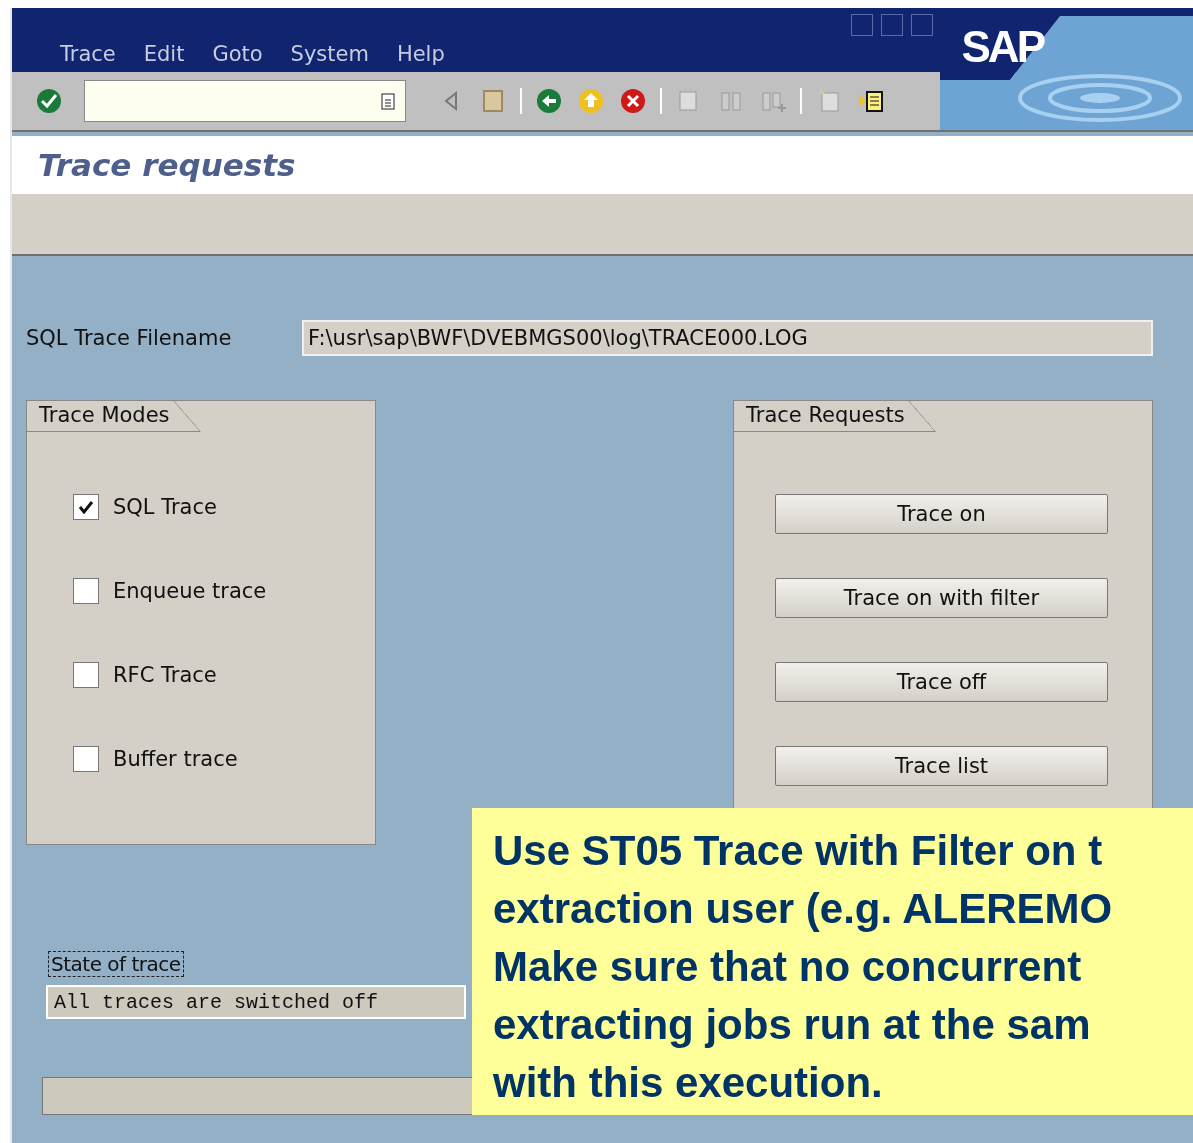 Image resolution: width=1193 pixels, height=1143 pixels. Describe the element at coordinates (164, 54) in the screenshot. I see `menu-item: Edit` at that location.